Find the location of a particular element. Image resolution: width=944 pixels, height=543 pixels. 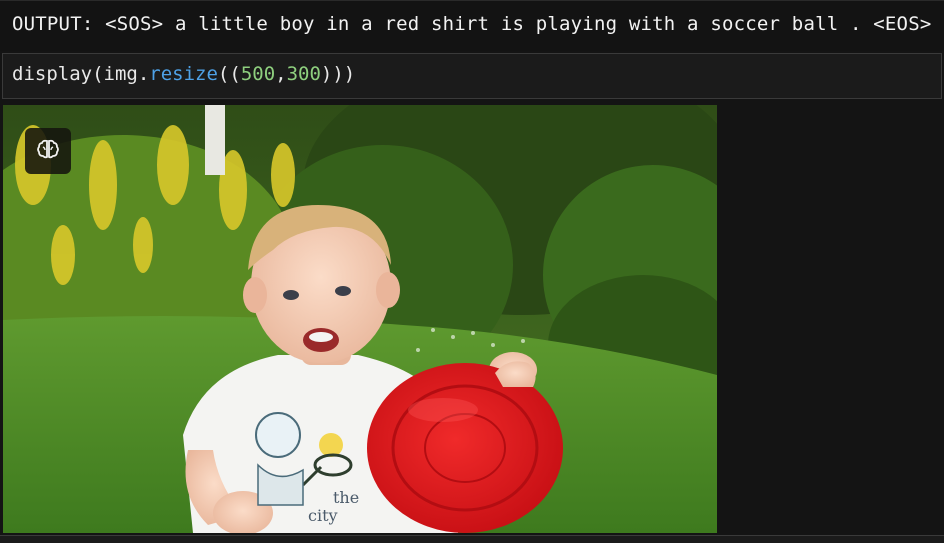

brain-overlay-button is located at coordinates (48, 151).